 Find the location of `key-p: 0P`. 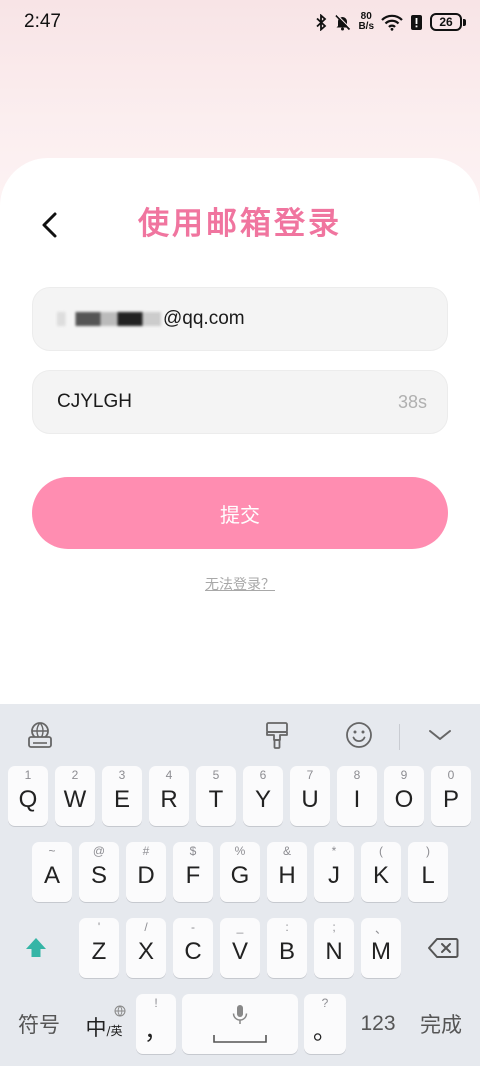

key-p: 0P is located at coordinates (451, 796).